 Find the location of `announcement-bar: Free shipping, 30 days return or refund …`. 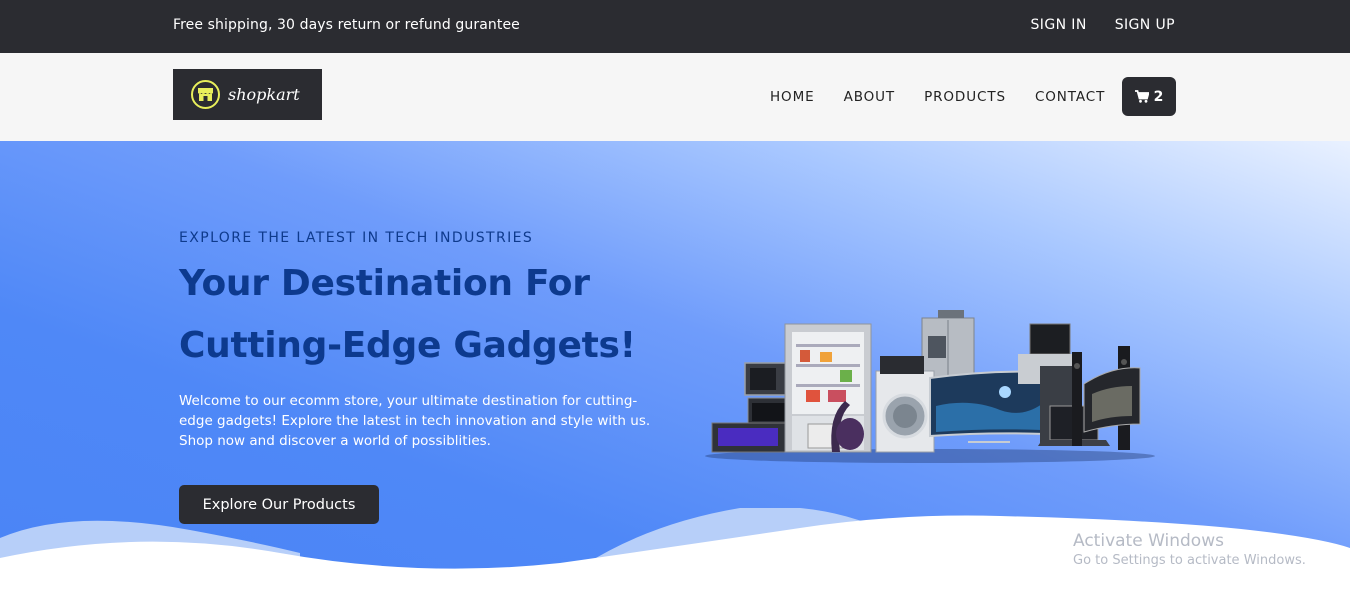

announcement-bar: Free shipping, 30 days return or refund … is located at coordinates (675, 26).